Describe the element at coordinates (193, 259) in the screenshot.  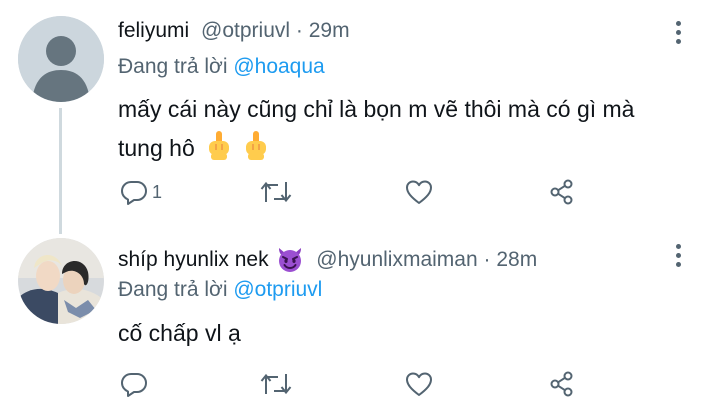
I see `display-name: shíp hyunlix nek` at that location.